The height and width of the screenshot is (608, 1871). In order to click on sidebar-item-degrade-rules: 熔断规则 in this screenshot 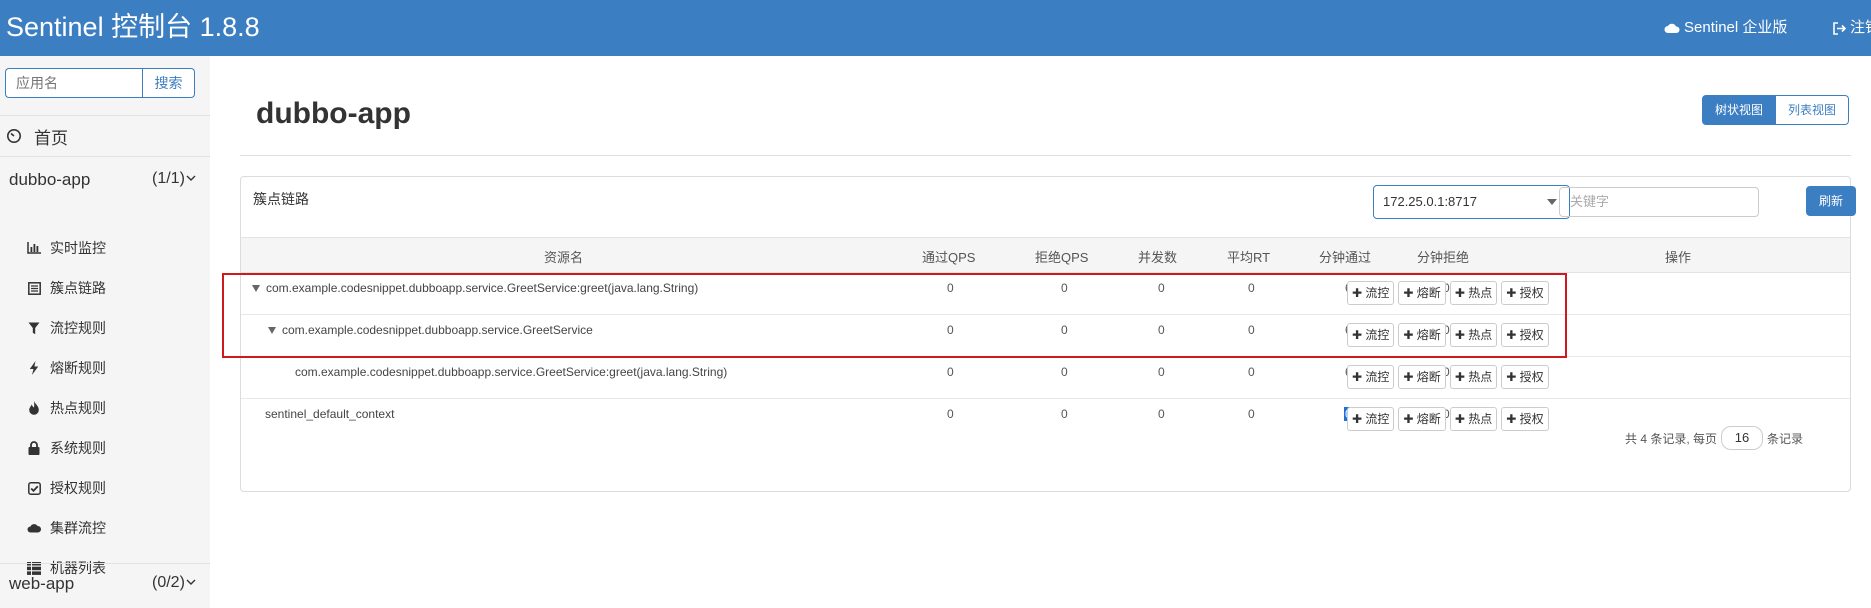, I will do `click(105, 368)`.